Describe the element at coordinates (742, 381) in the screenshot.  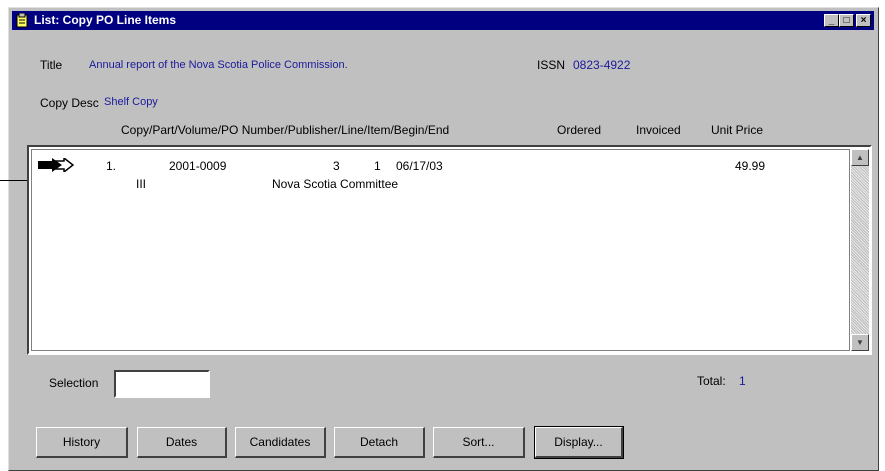
I see `total-value: 1` at that location.